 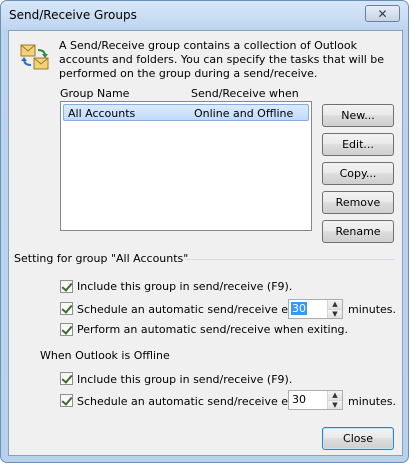 What do you see at coordinates (66, 329) in the screenshot?
I see `online-exit-checkbox` at bounding box center [66, 329].